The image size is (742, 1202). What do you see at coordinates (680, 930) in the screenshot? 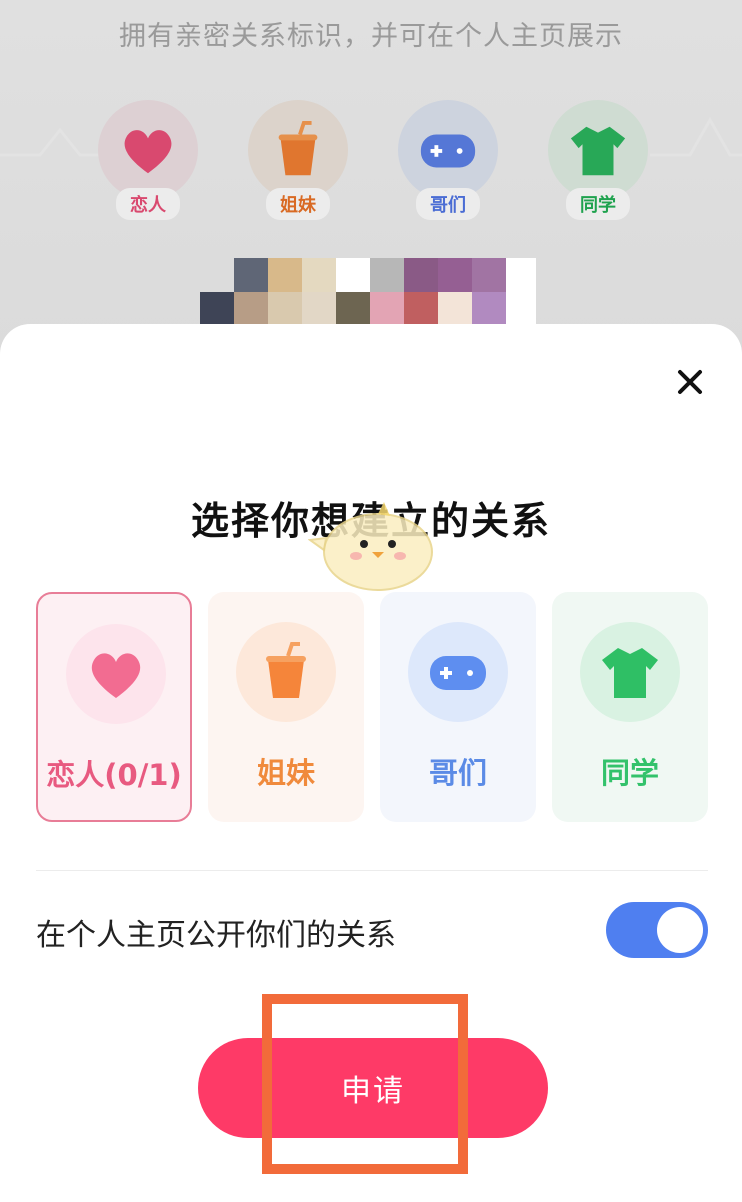
I see `toggle-knob` at bounding box center [680, 930].